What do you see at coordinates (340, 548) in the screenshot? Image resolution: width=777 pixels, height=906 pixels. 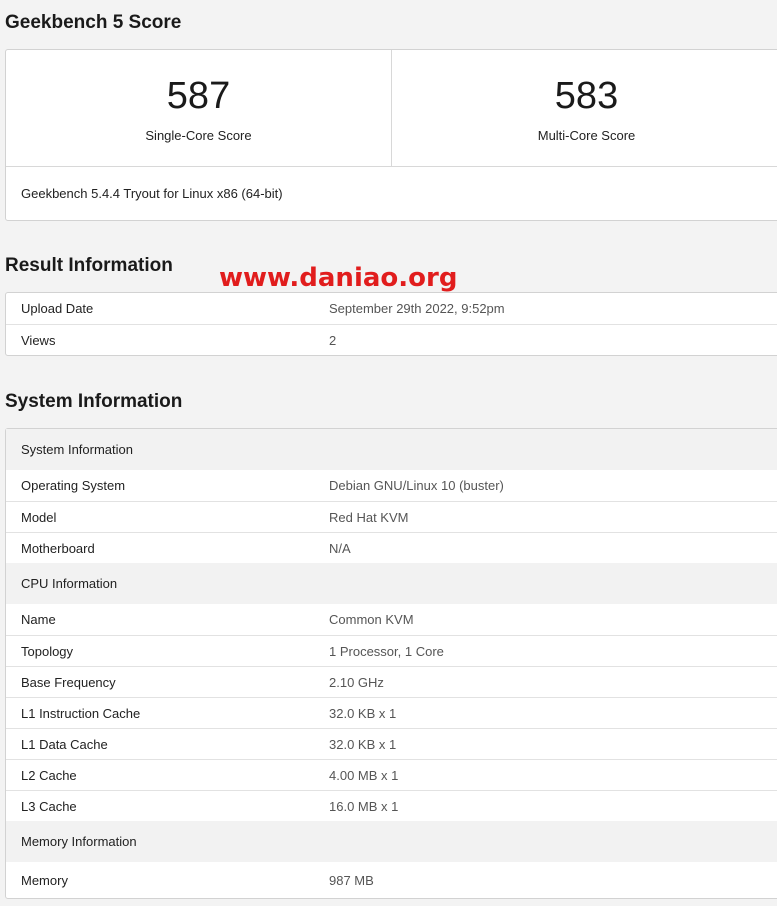 I see `motherboard-value: N/A` at bounding box center [340, 548].